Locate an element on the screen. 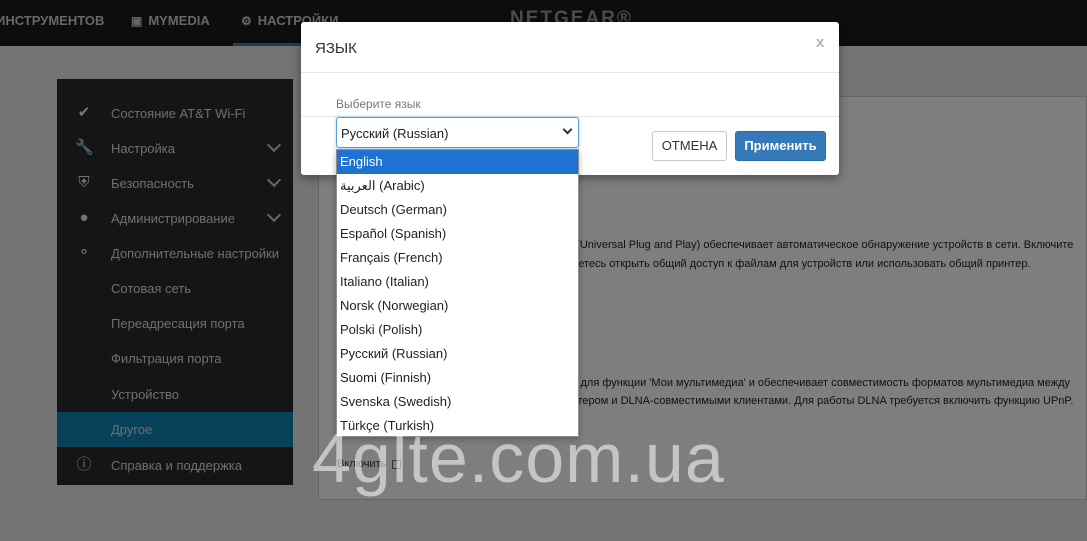  cancel-button: ОТМЕНА is located at coordinates (689, 146).